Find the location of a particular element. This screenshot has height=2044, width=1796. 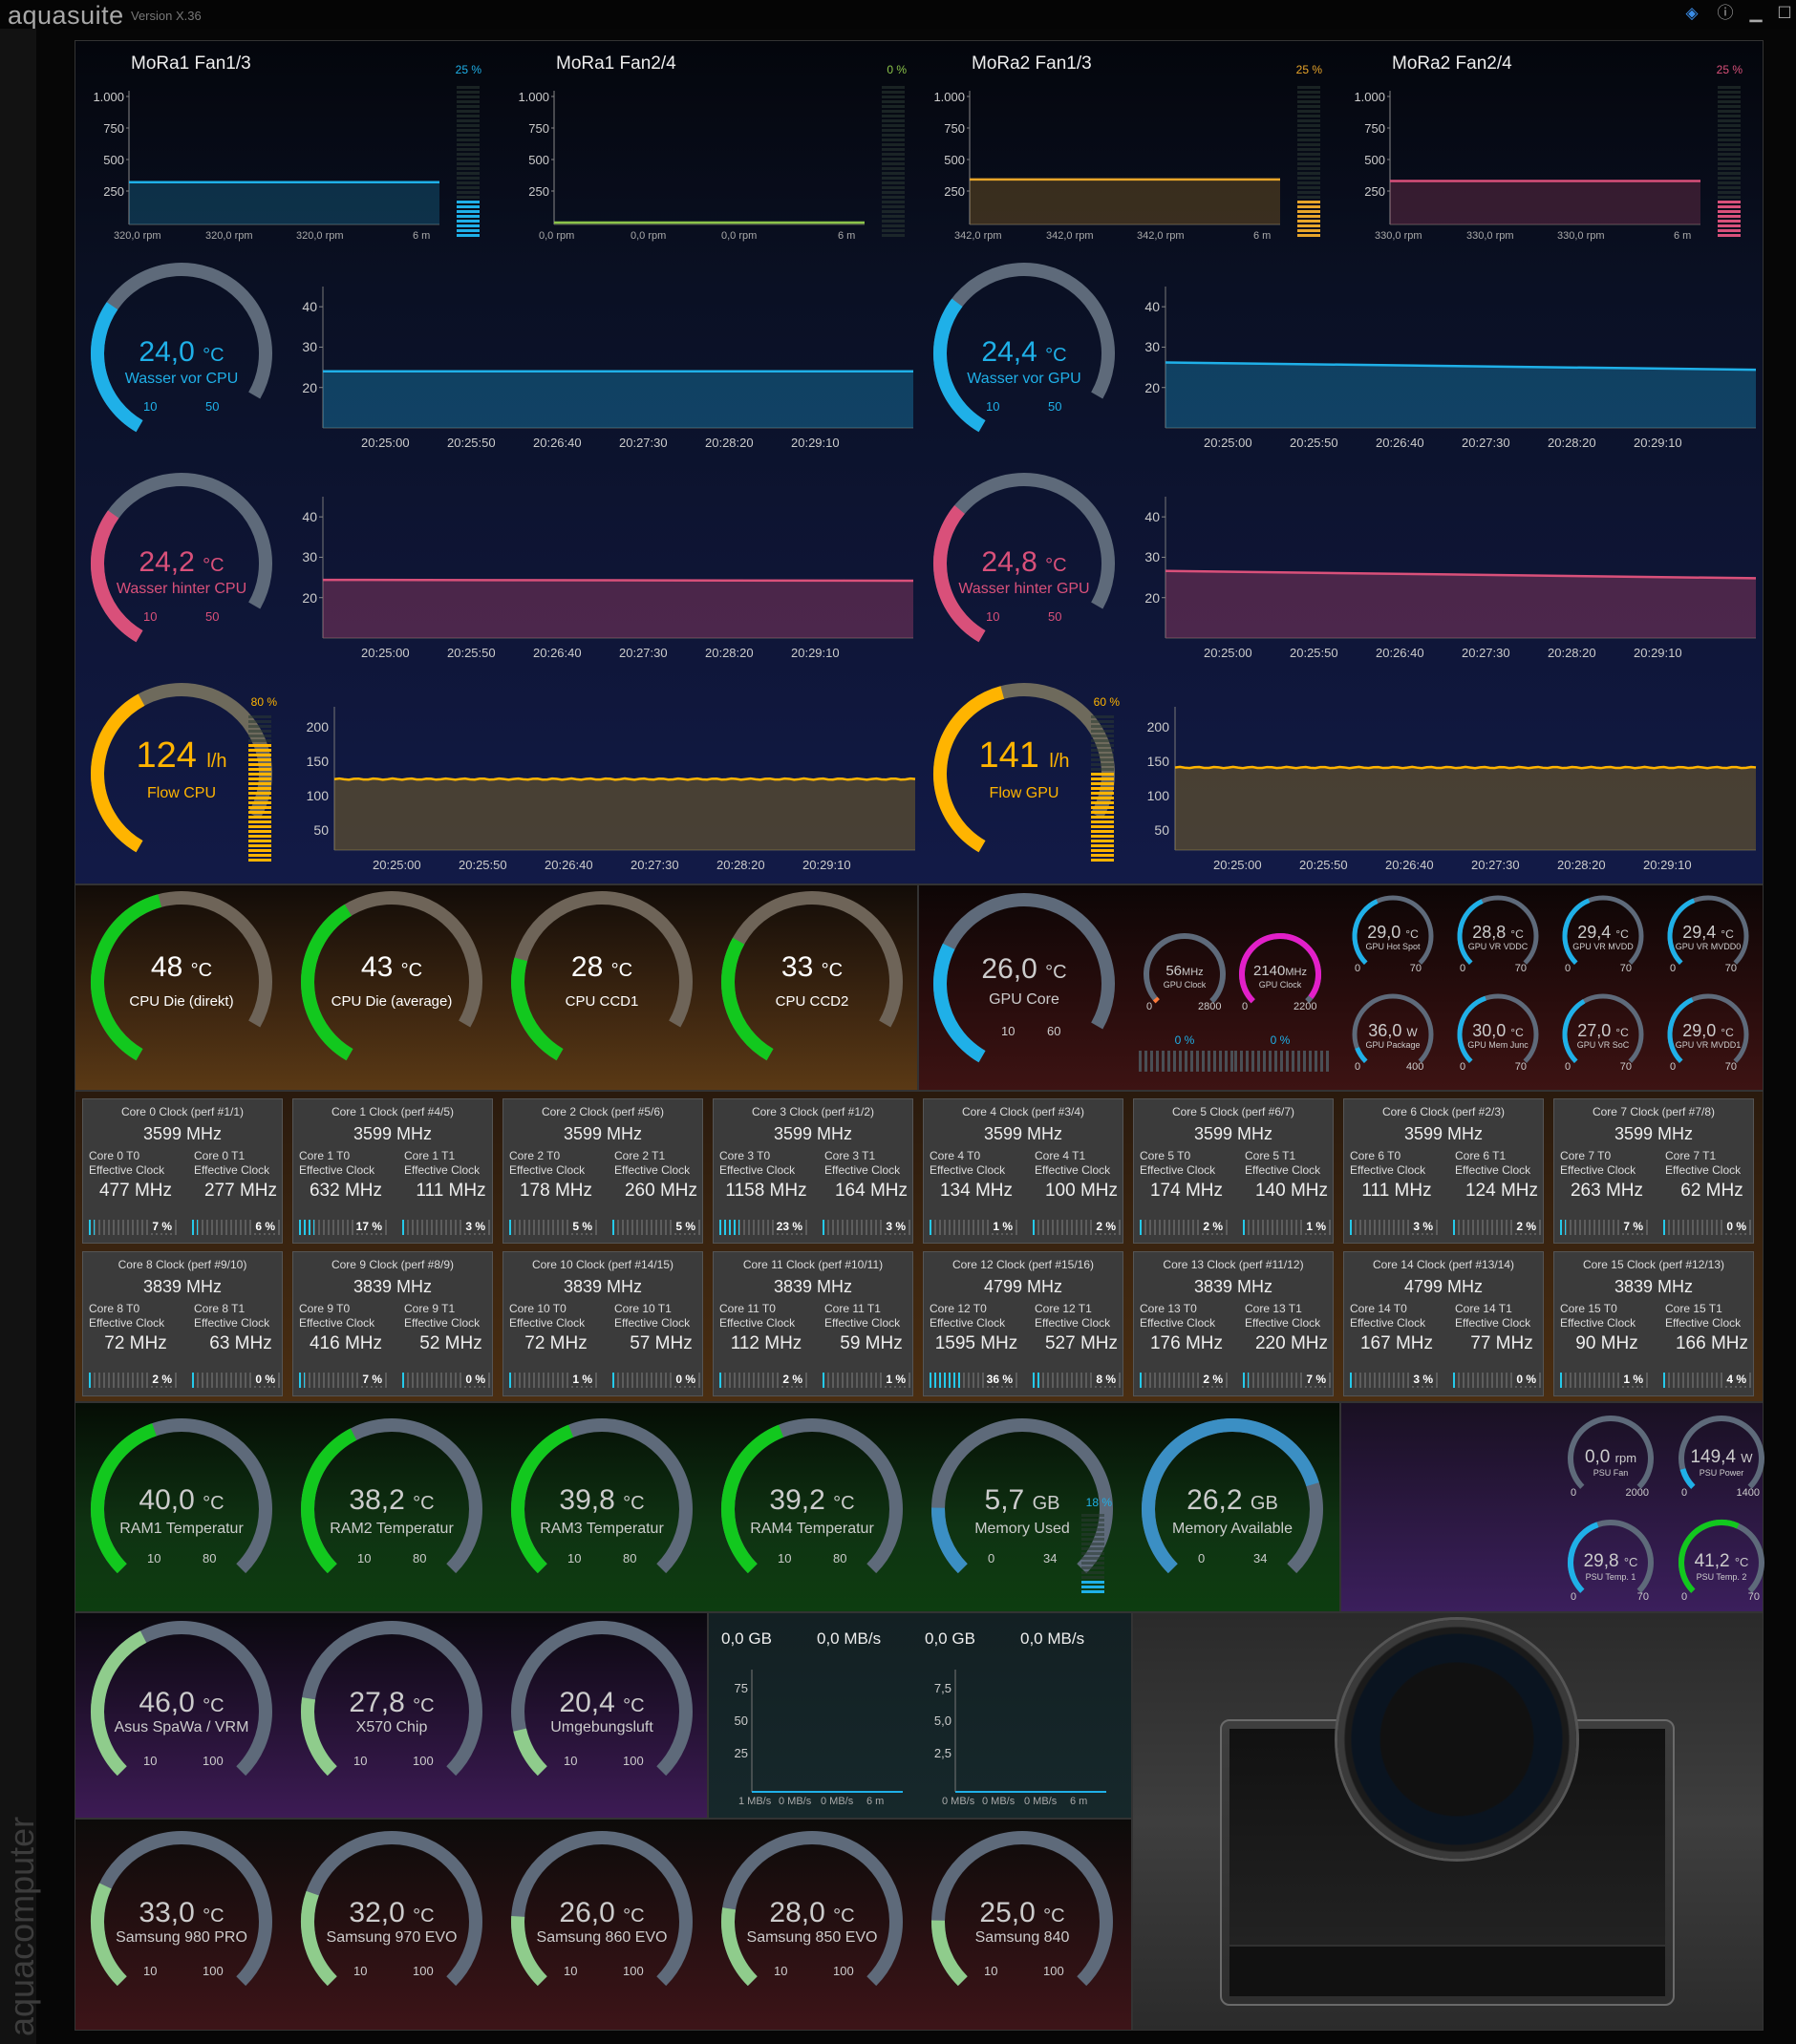

gpu-sensor-label: GPU Mem Junc is located at coordinates (1498, 1045).